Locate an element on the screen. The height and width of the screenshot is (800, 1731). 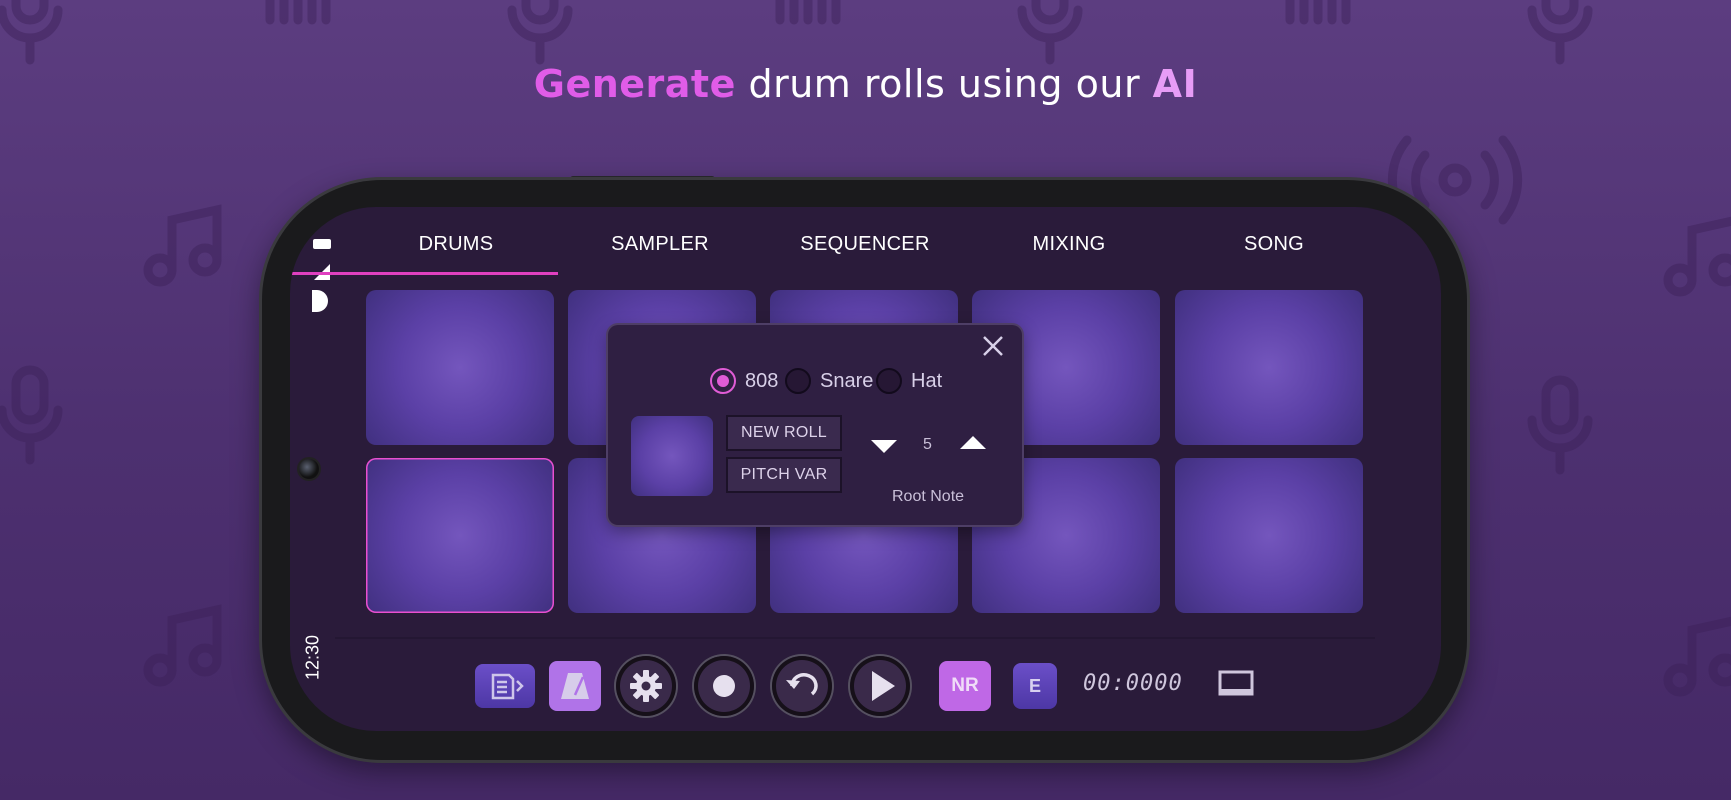
e-button: E is located at coordinates (1035, 686).